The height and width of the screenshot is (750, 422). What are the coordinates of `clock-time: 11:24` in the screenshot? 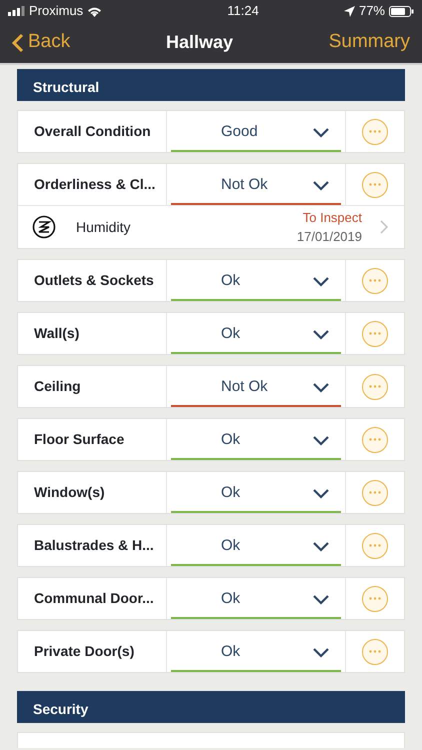 It's located at (243, 11).